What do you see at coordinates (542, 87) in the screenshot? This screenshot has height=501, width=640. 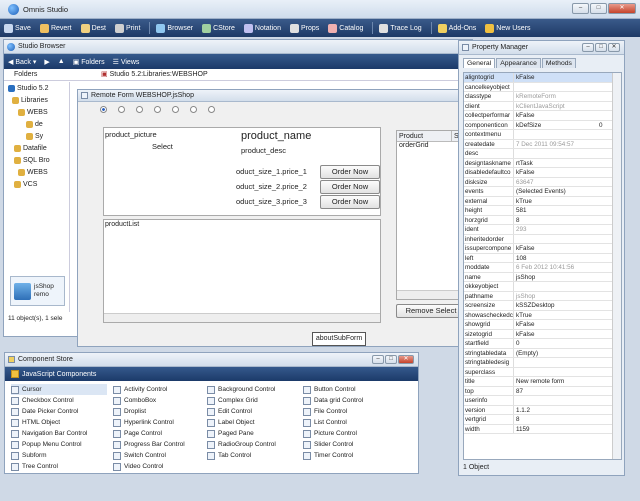 I see `property-row: cancelkeyobject` at bounding box center [542, 87].